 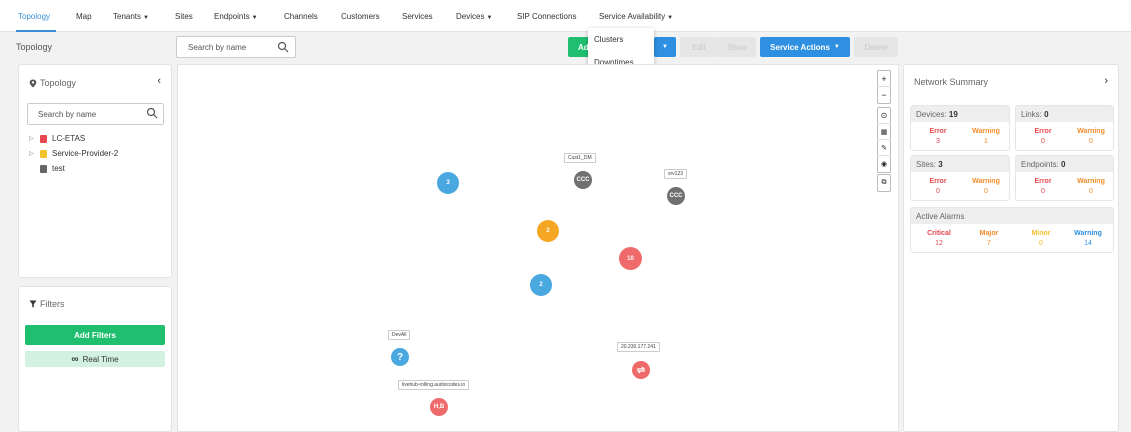 I want to click on error-value: 0, so click(x=1043, y=141).